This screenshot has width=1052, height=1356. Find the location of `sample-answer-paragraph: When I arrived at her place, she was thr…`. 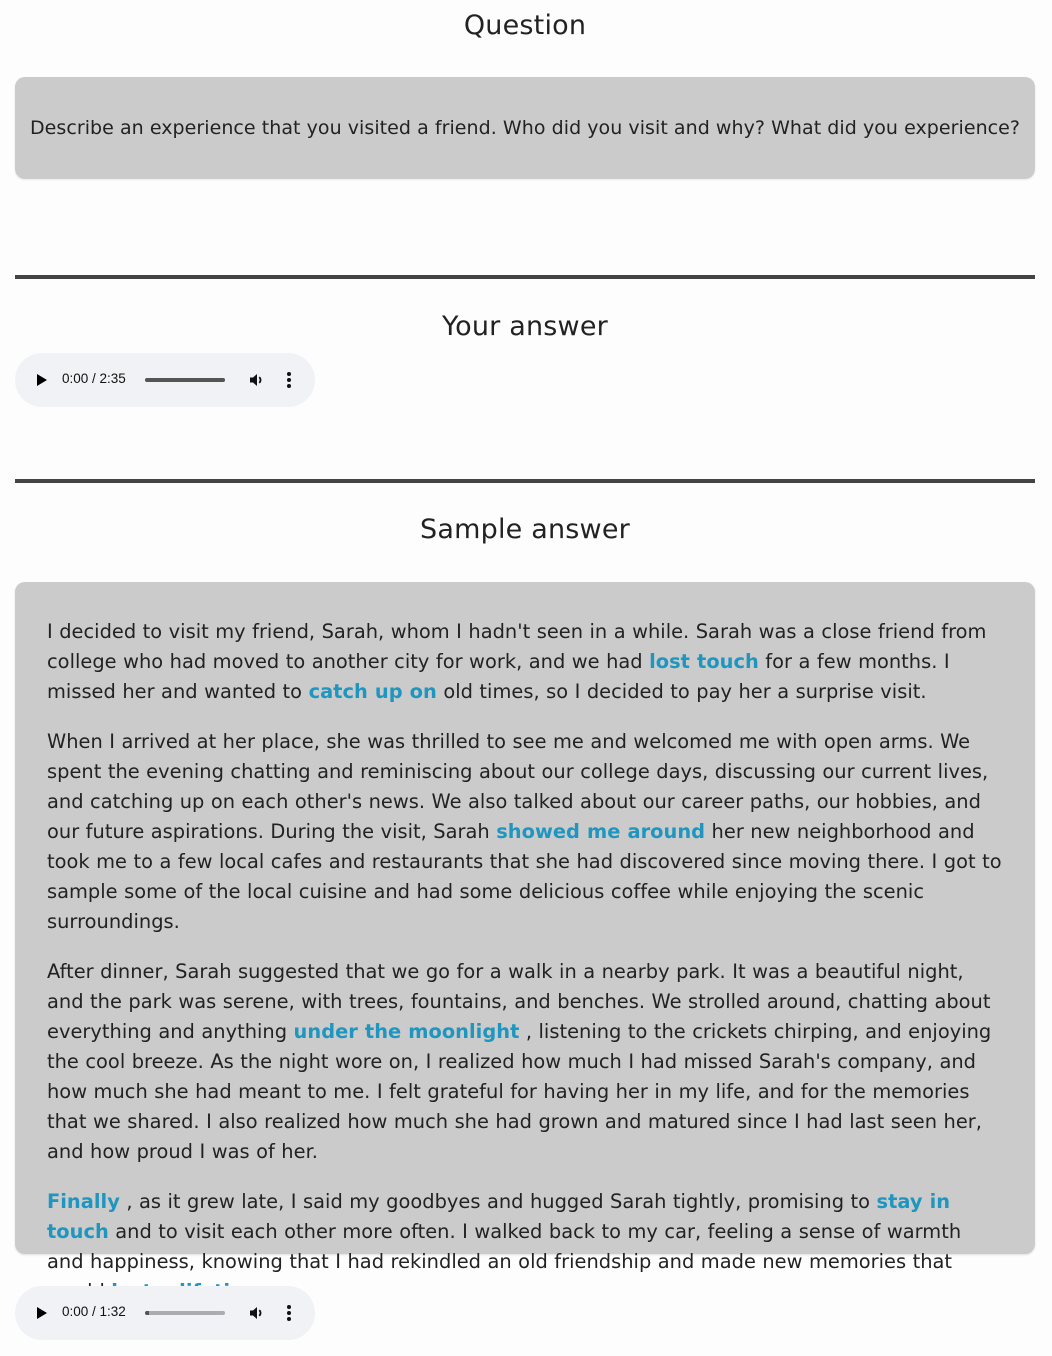

sample-answer-paragraph: When I arrived at her place, she was thr… is located at coordinates (525, 832).